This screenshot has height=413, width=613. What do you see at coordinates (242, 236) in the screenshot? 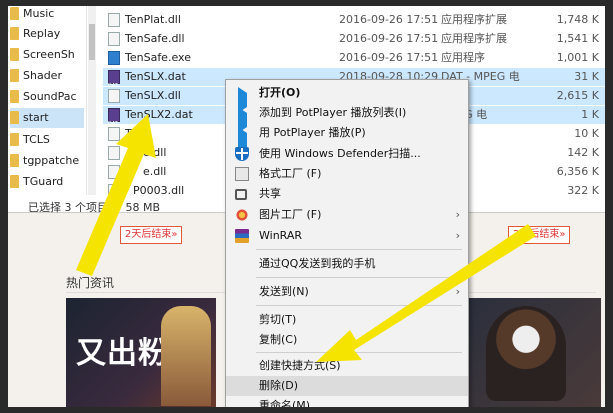
I see `winrar-icon` at bounding box center [242, 236].